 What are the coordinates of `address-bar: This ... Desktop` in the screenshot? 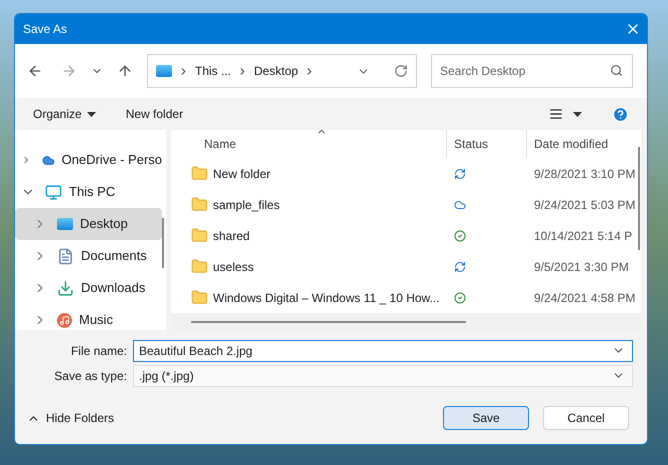 It's located at (282, 71).